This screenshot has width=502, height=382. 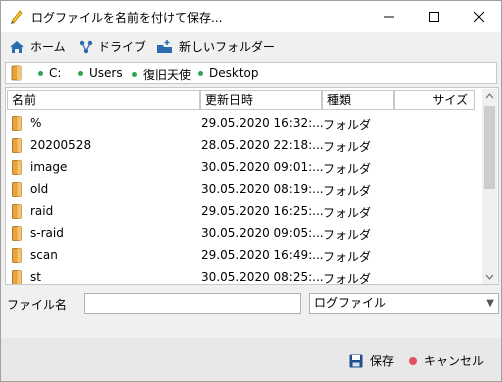 I want to click on cancel-button: キャンセル, so click(x=446, y=360).